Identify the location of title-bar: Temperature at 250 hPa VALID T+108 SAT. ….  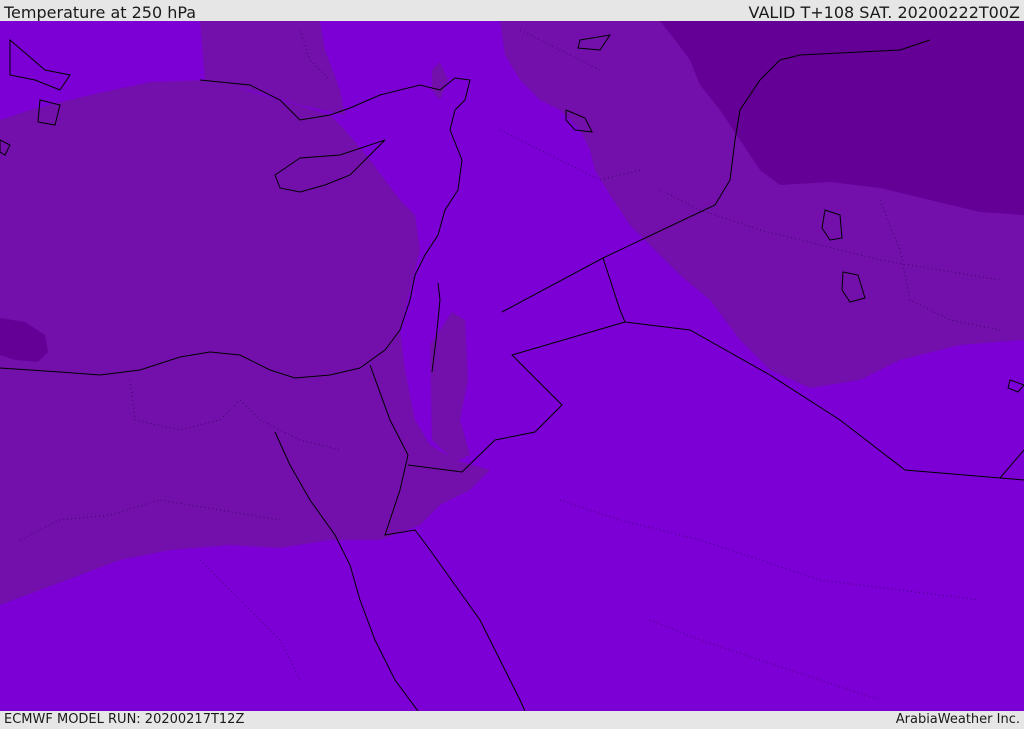
(512, 11).